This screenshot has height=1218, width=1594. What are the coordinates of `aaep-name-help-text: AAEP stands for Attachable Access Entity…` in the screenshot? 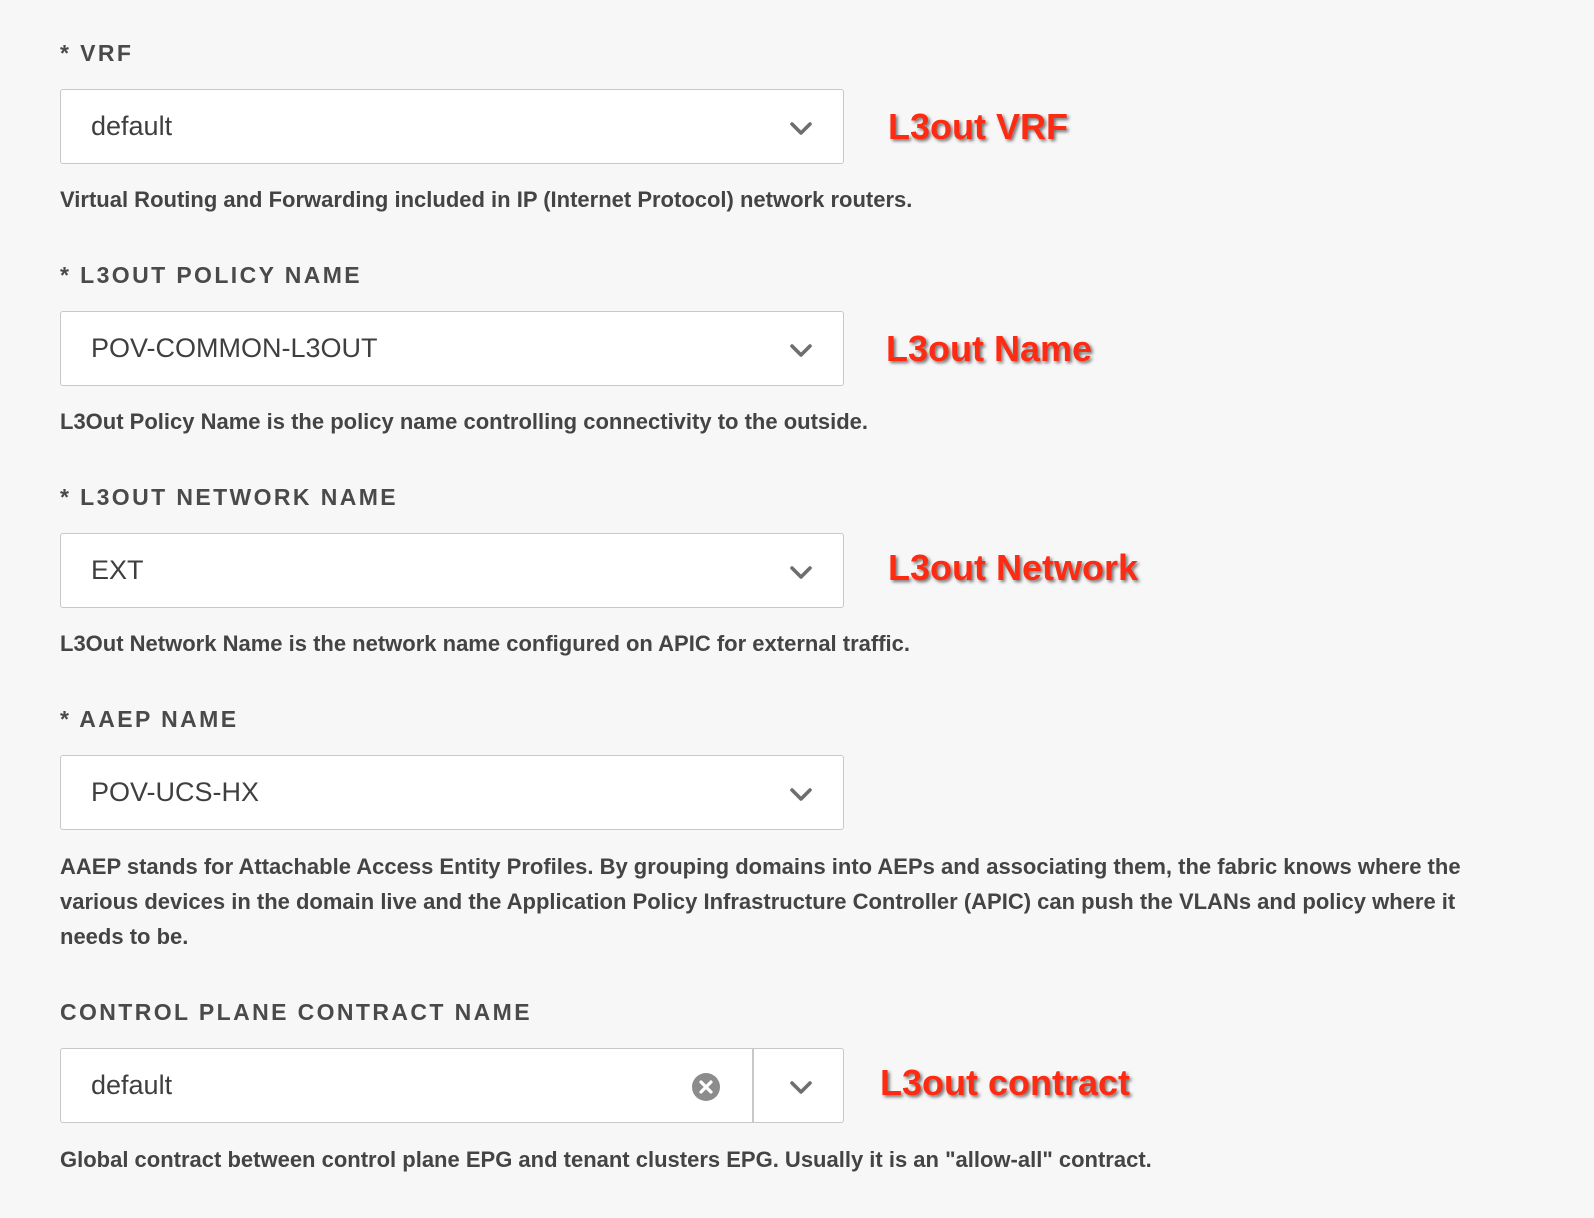 It's located at (760, 901).